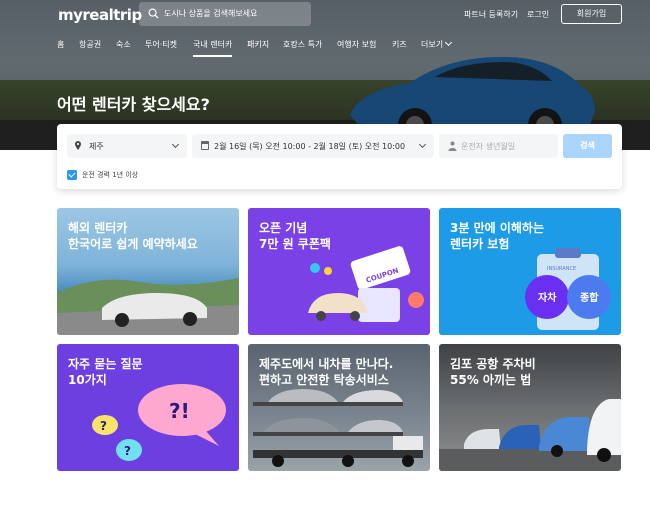  Describe the element at coordinates (96, 146) in the screenshot. I see `location-value: 제주` at that location.